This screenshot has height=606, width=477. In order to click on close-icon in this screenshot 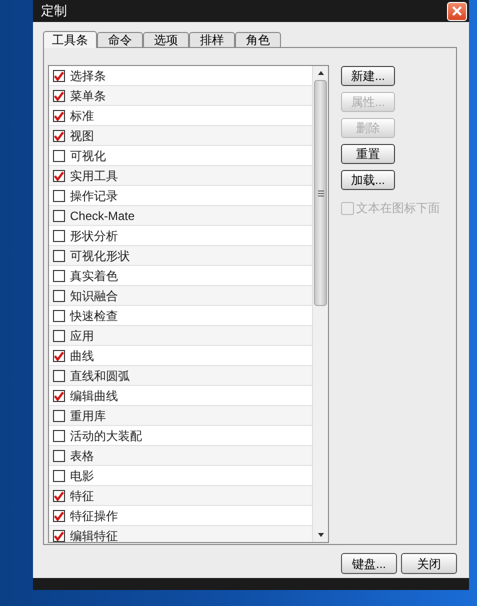, I will do `click(457, 11)`.